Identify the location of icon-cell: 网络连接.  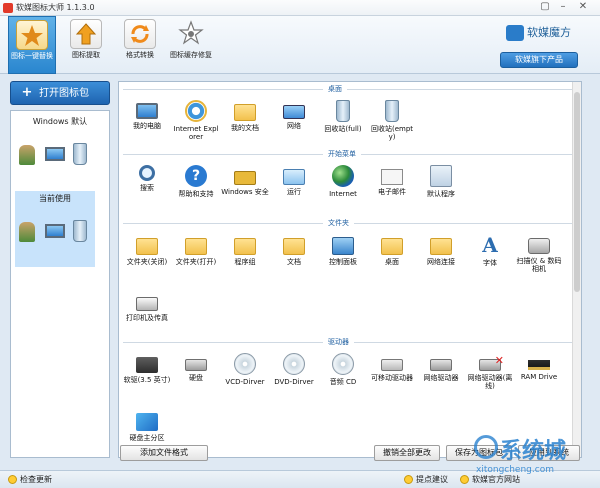
(441, 254).